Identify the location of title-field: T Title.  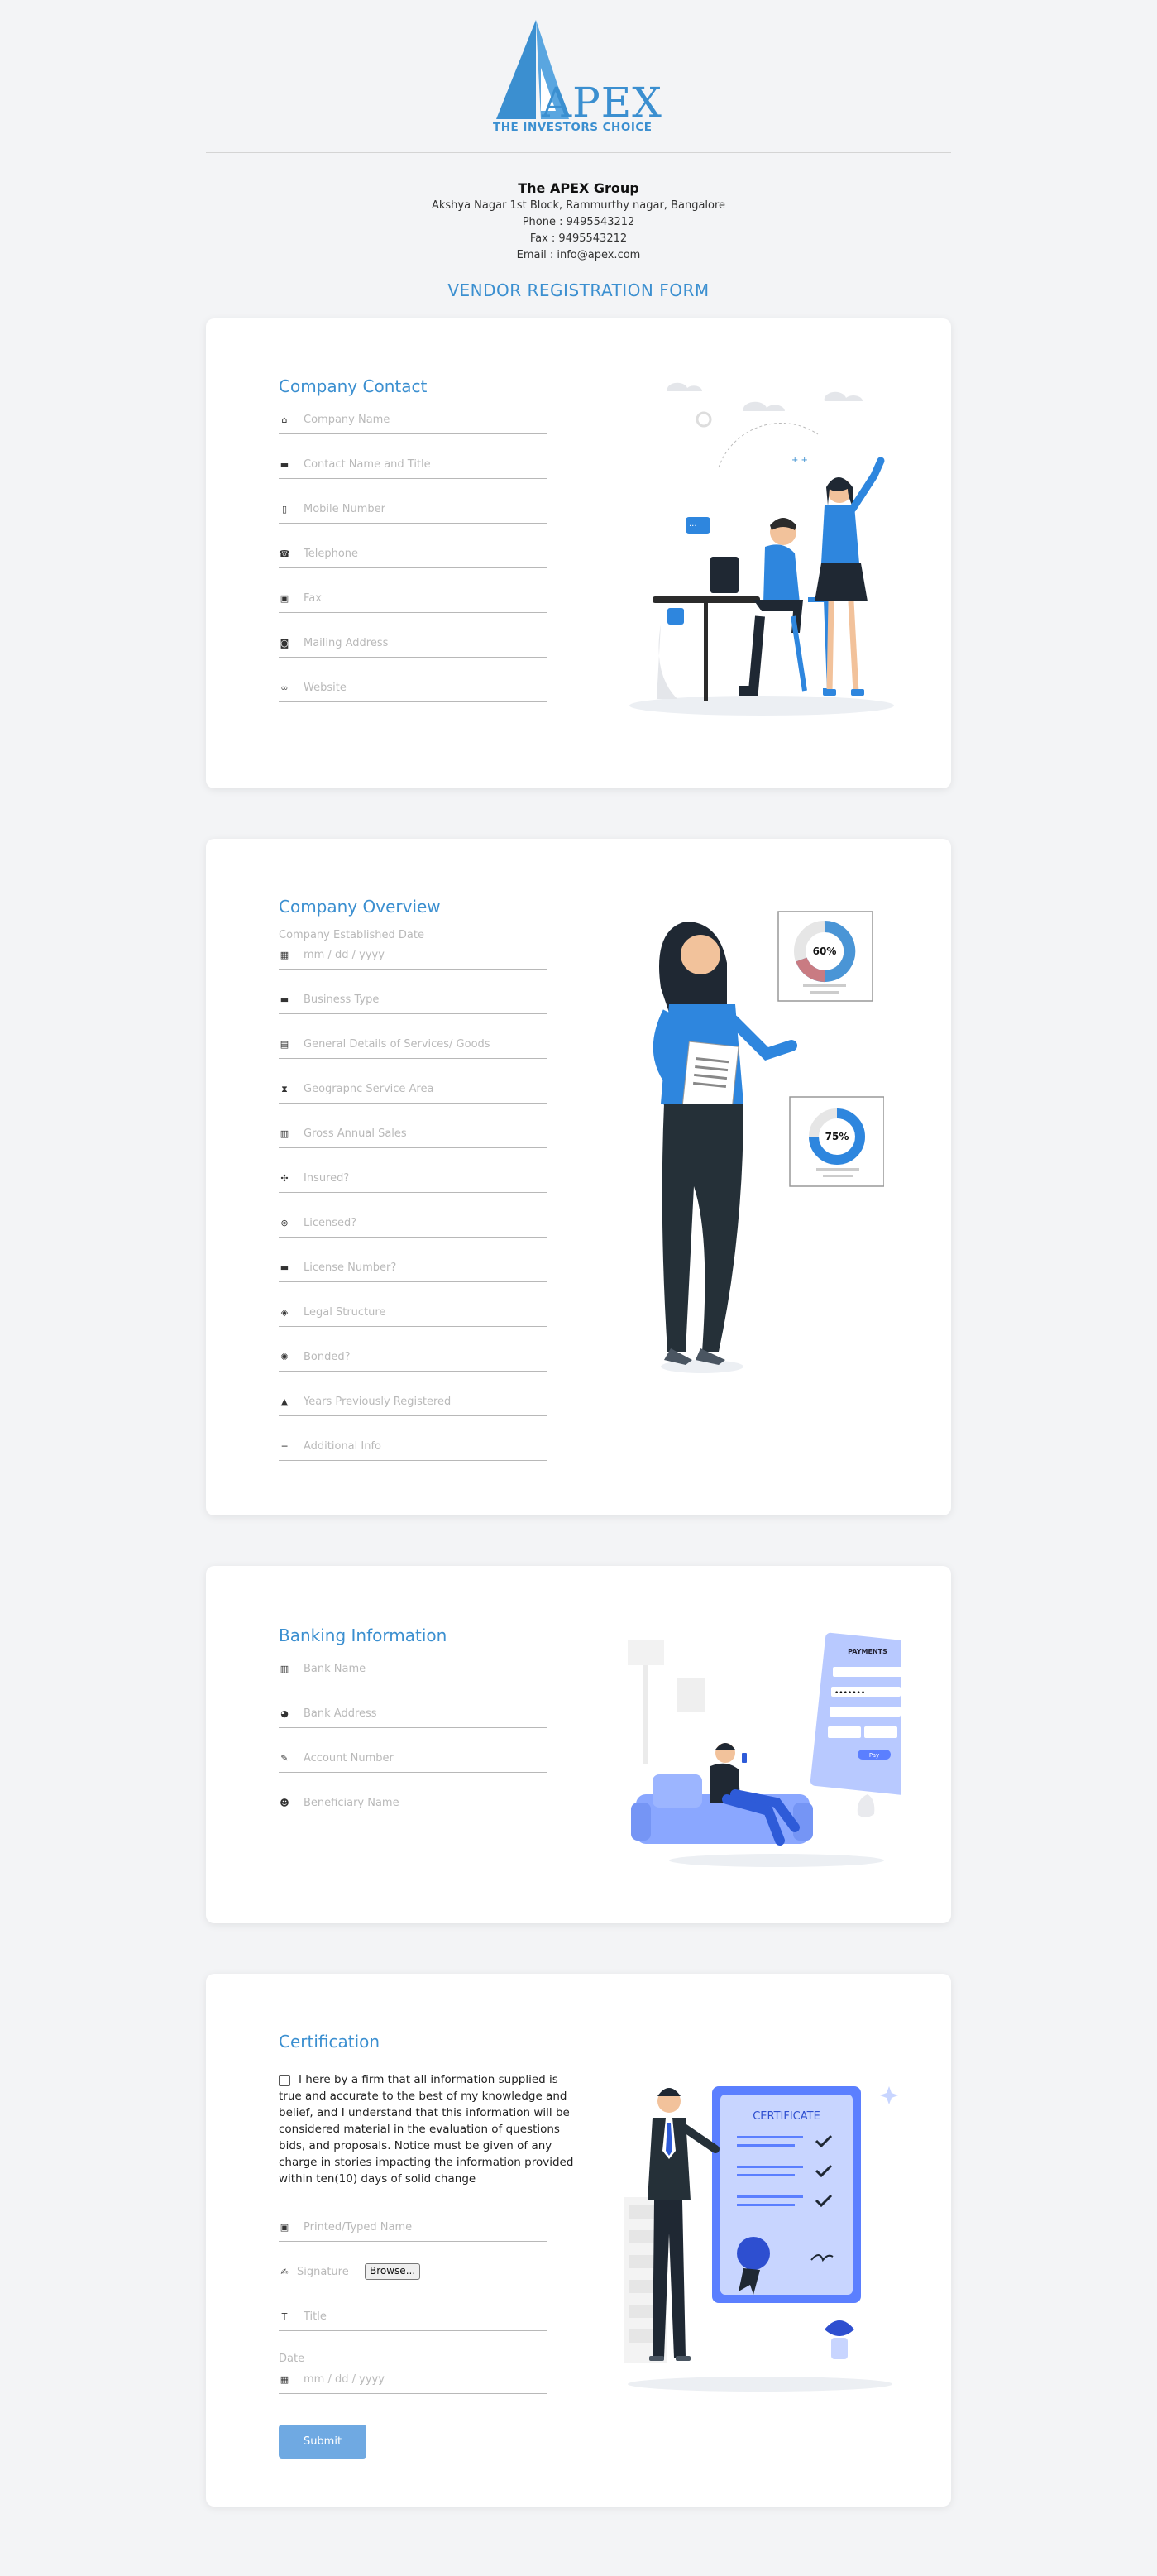
(413, 2319).